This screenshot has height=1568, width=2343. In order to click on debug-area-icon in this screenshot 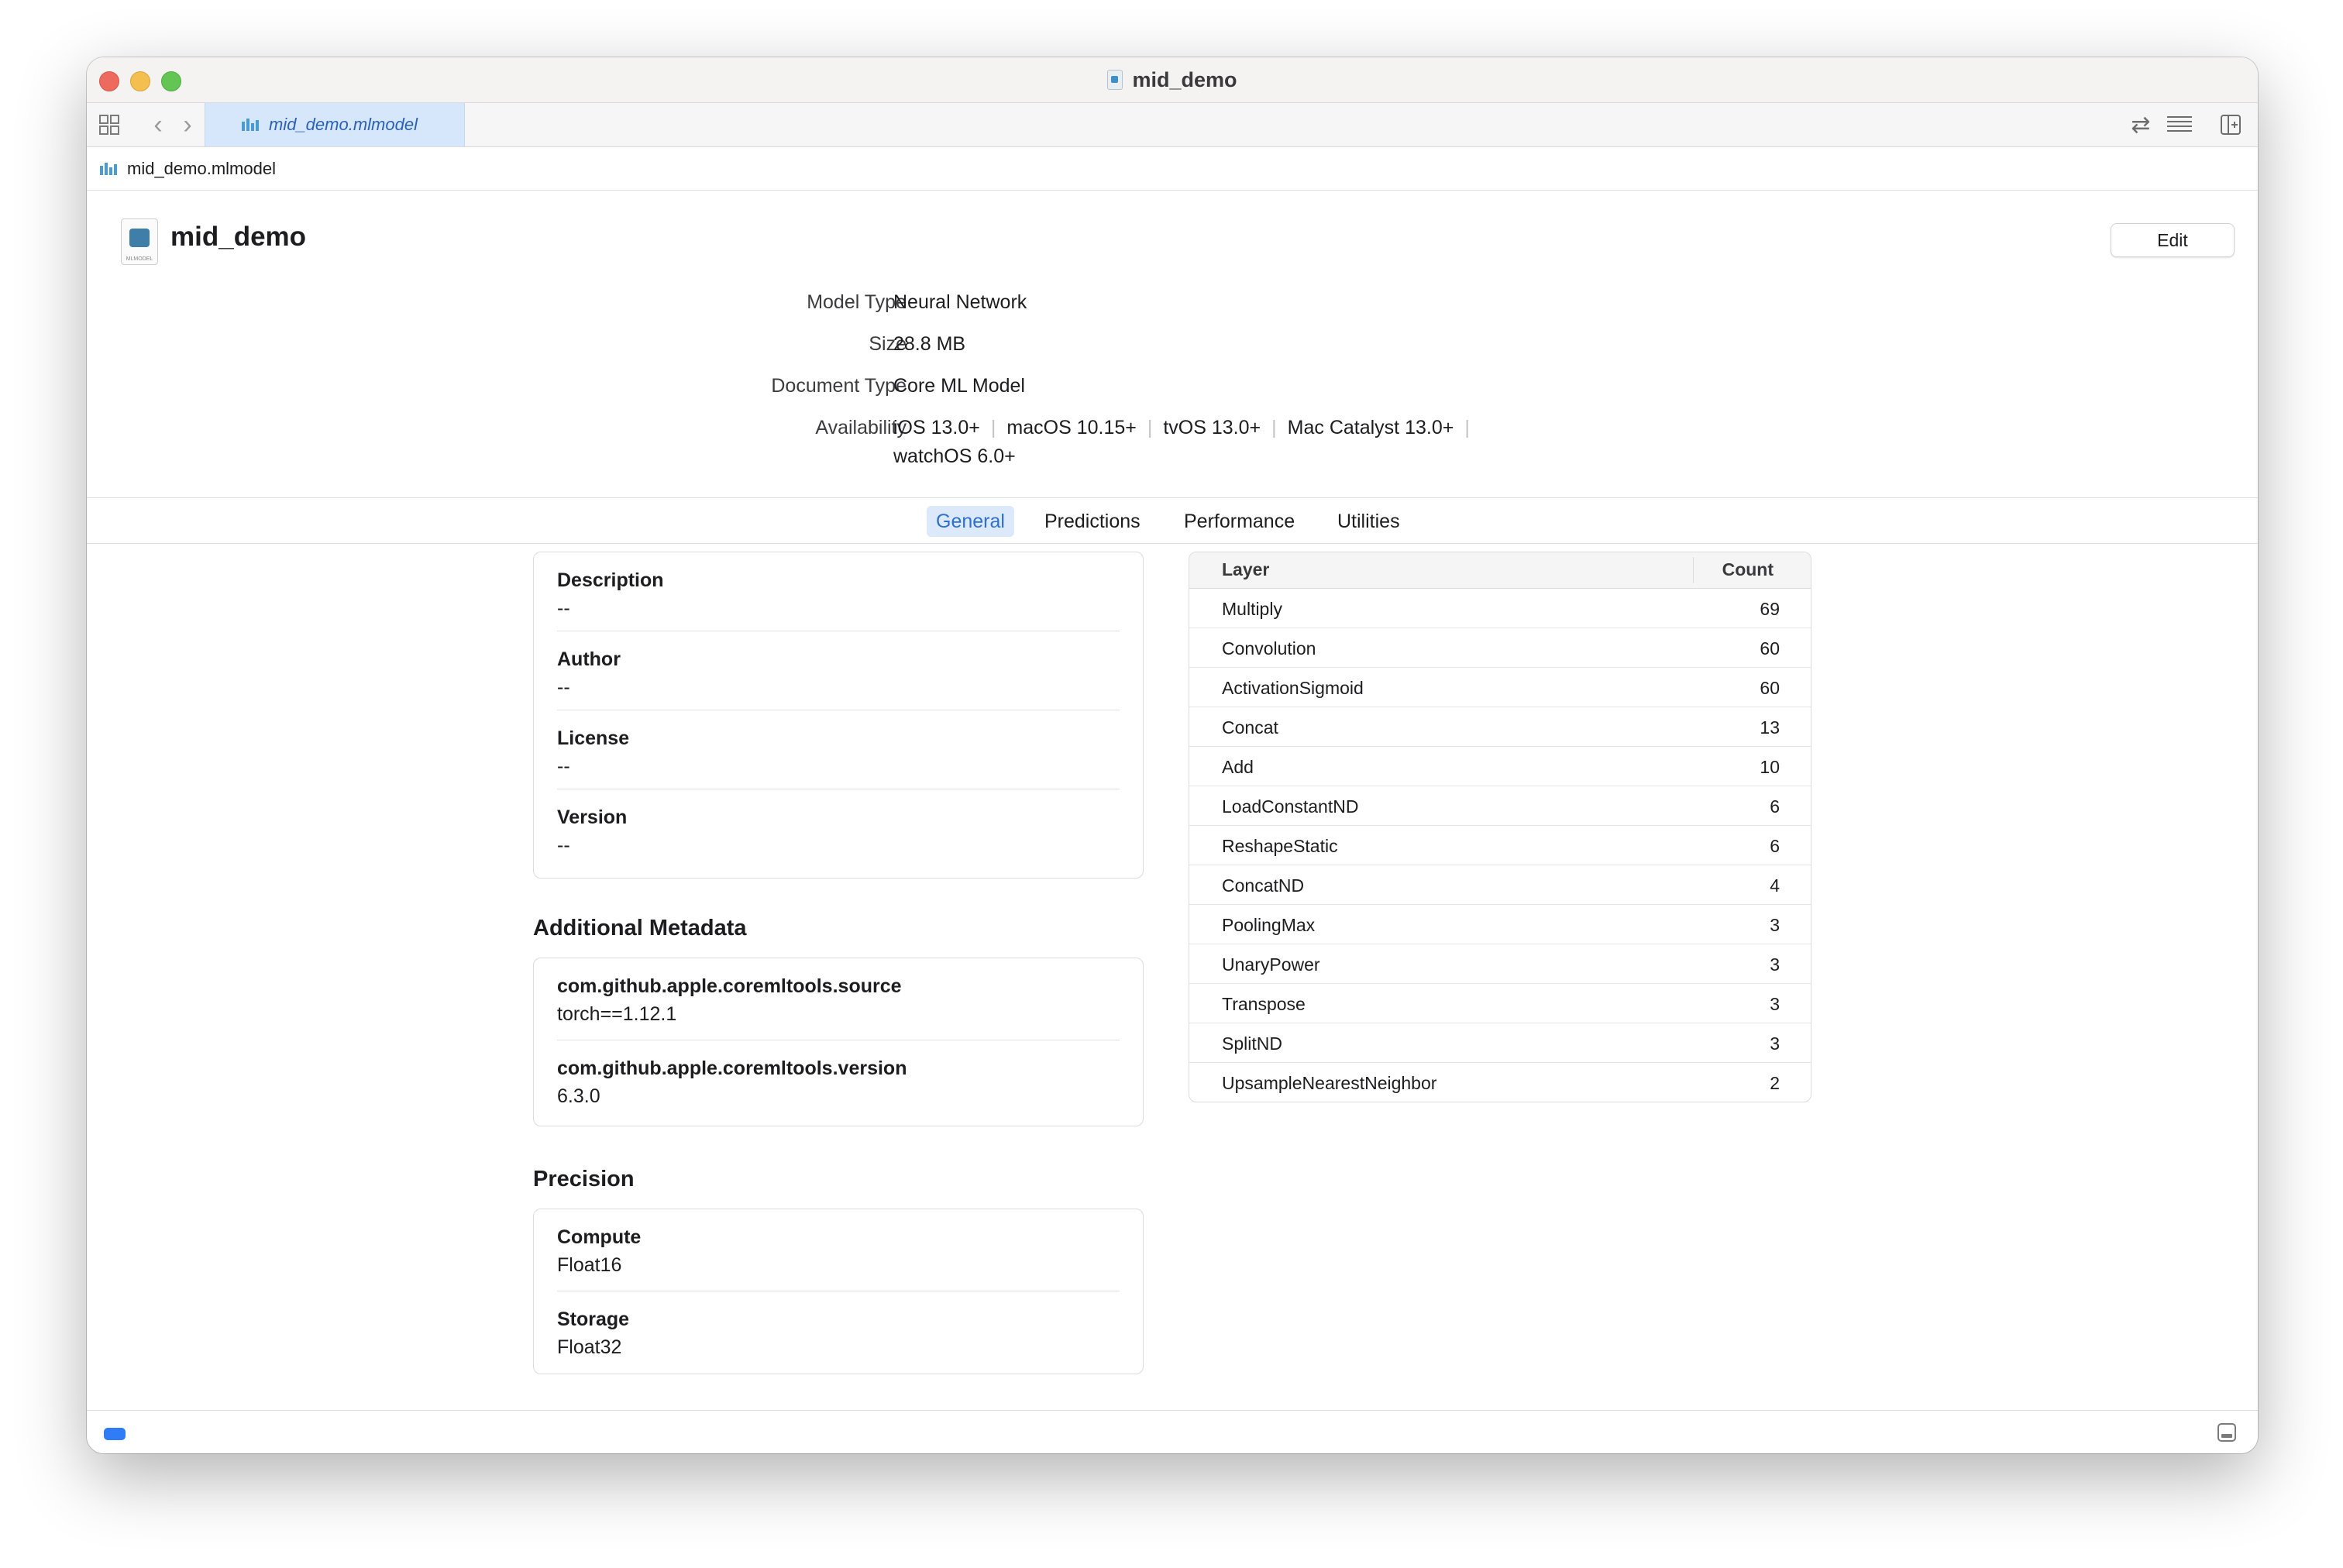, I will do `click(2226, 1432)`.